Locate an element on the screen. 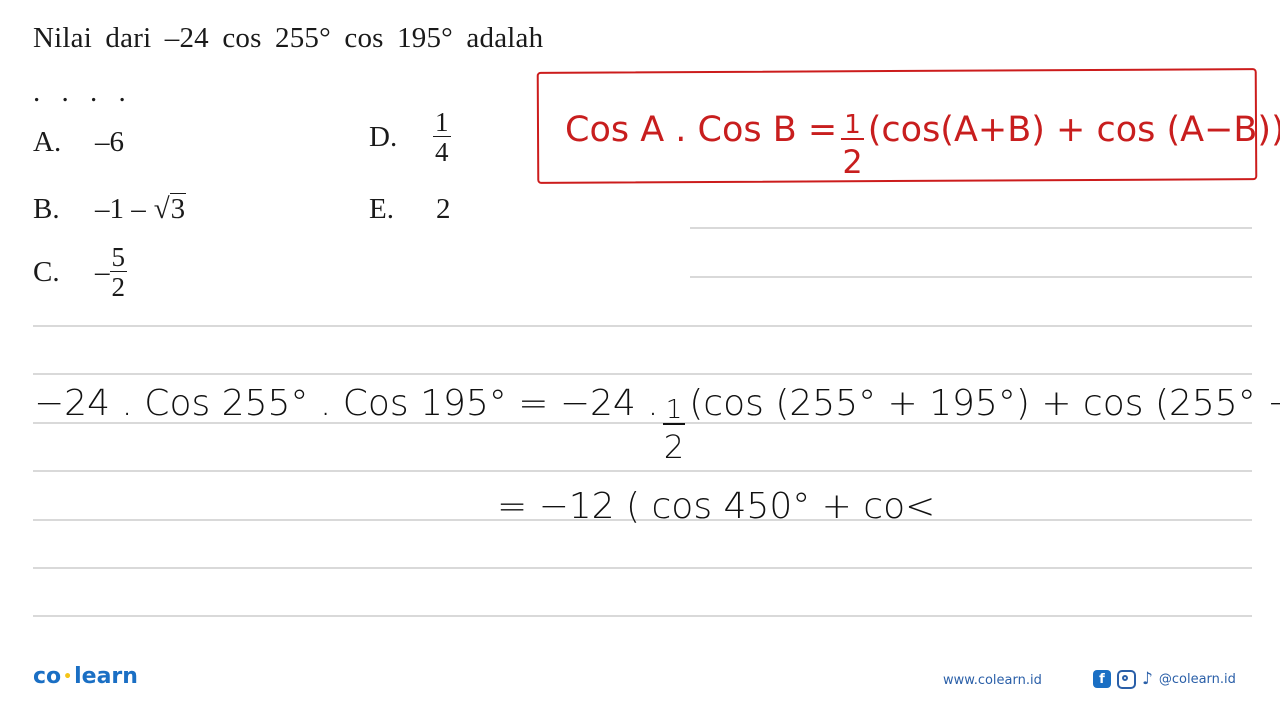 Image resolution: width=1280 pixels, height=720 pixels. tiktok-icon: ♪ is located at coordinates (1147, 679).